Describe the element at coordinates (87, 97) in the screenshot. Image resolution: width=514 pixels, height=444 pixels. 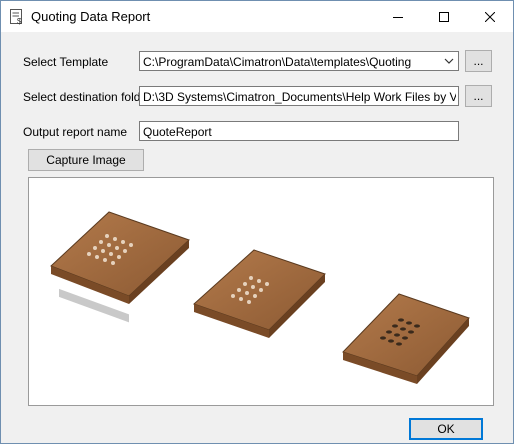
I see `destination-label: Select destination folder` at that location.